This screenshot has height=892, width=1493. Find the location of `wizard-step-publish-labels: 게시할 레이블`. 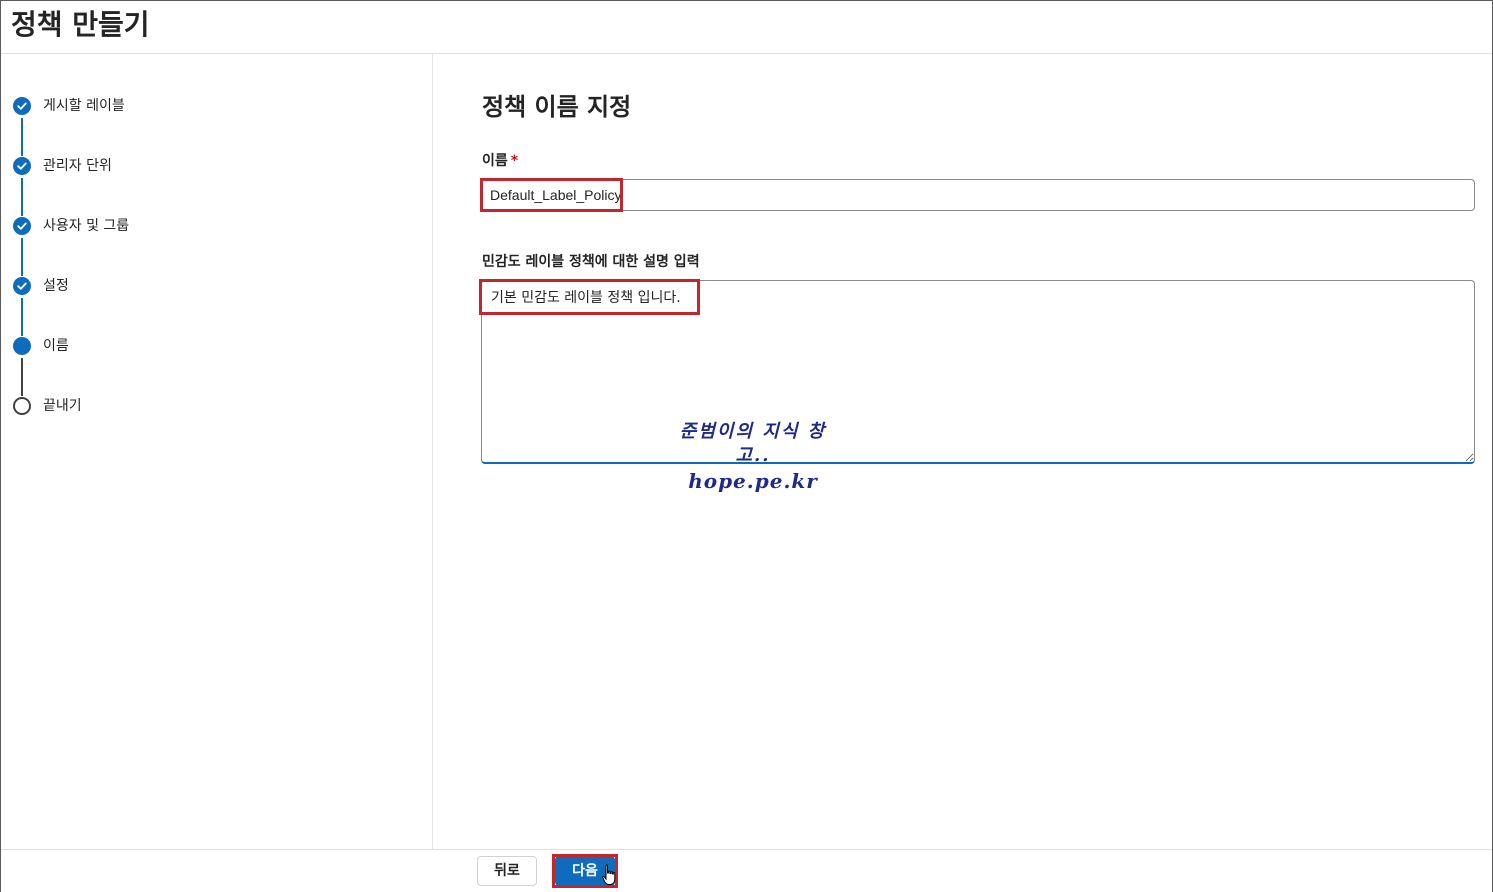

wizard-step-publish-labels: 게시할 레이블 is located at coordinates (213, 108).